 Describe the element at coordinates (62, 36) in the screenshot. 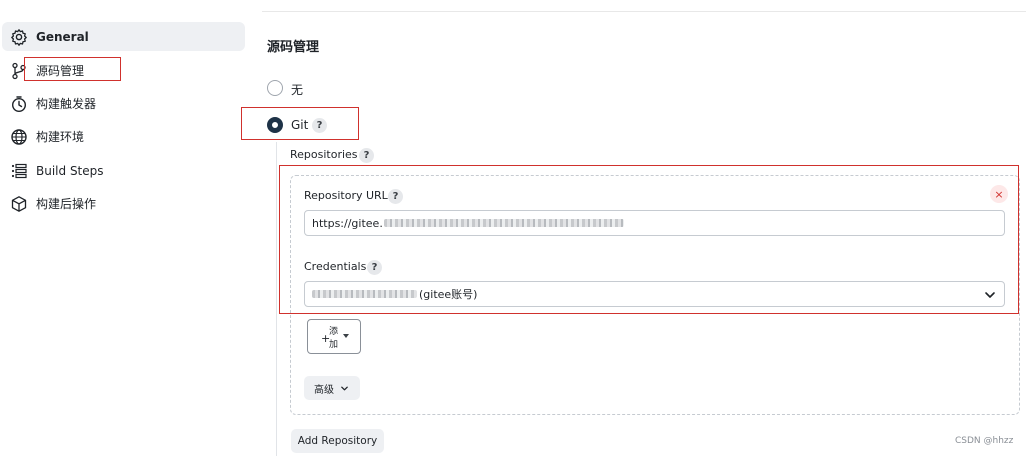

I see `sidebar-item-label: General` at that location.